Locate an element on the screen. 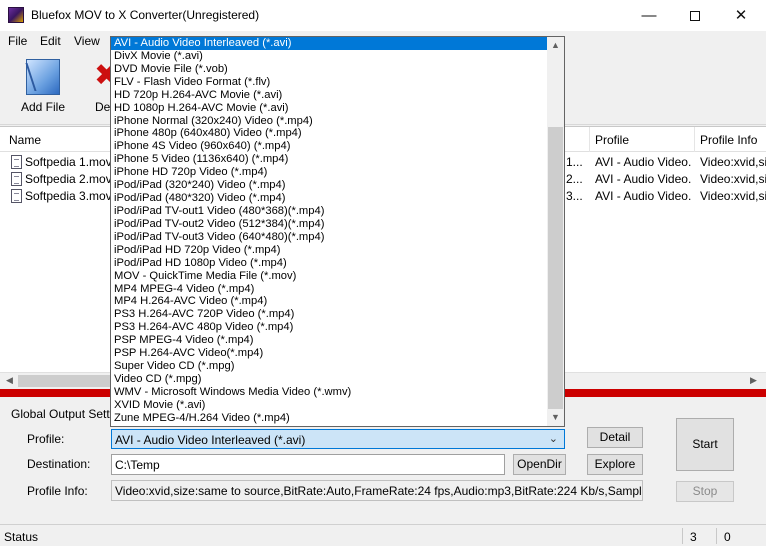  profile-option: MP4 H.264-AVC Video (*.mp4) is located at coordinates (329, 301).